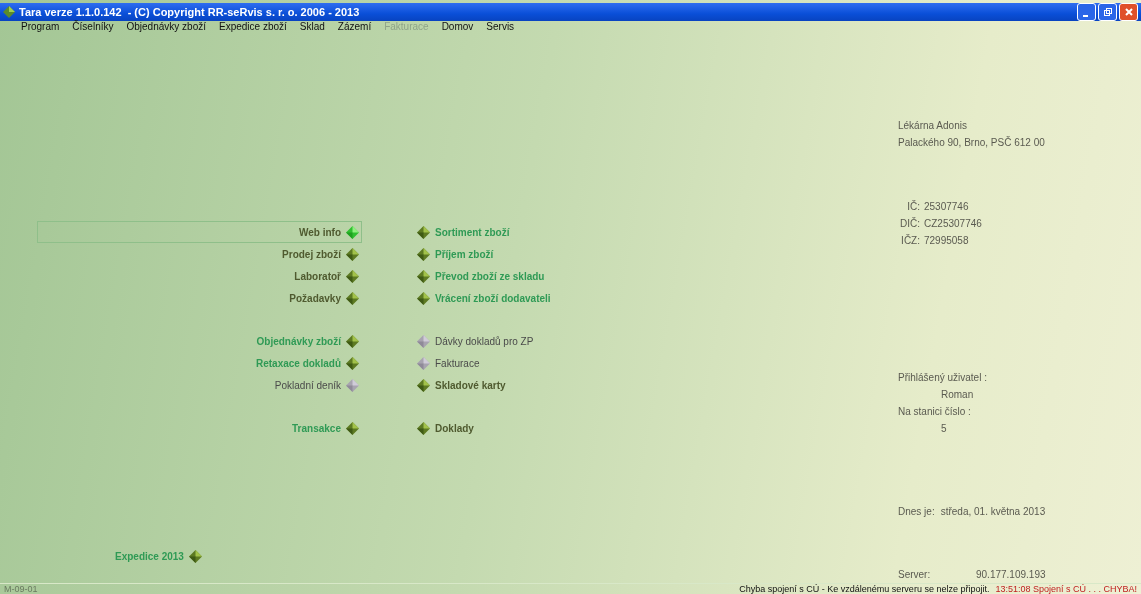 This screenshot has width=1141, height=594. What do you see at coordinates (935, 412) in the screenshot?
I see `station-label: Na stanici číslo :` at bounding box center [935, 412].